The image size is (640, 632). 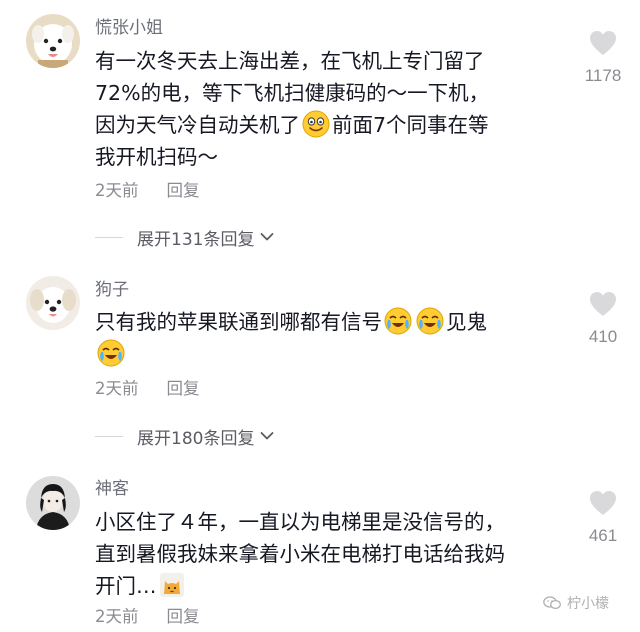 What do you see at coordinates (603, 75) in the screenshot?
I see `like-count: 1178` at bounding box center [603, 75].